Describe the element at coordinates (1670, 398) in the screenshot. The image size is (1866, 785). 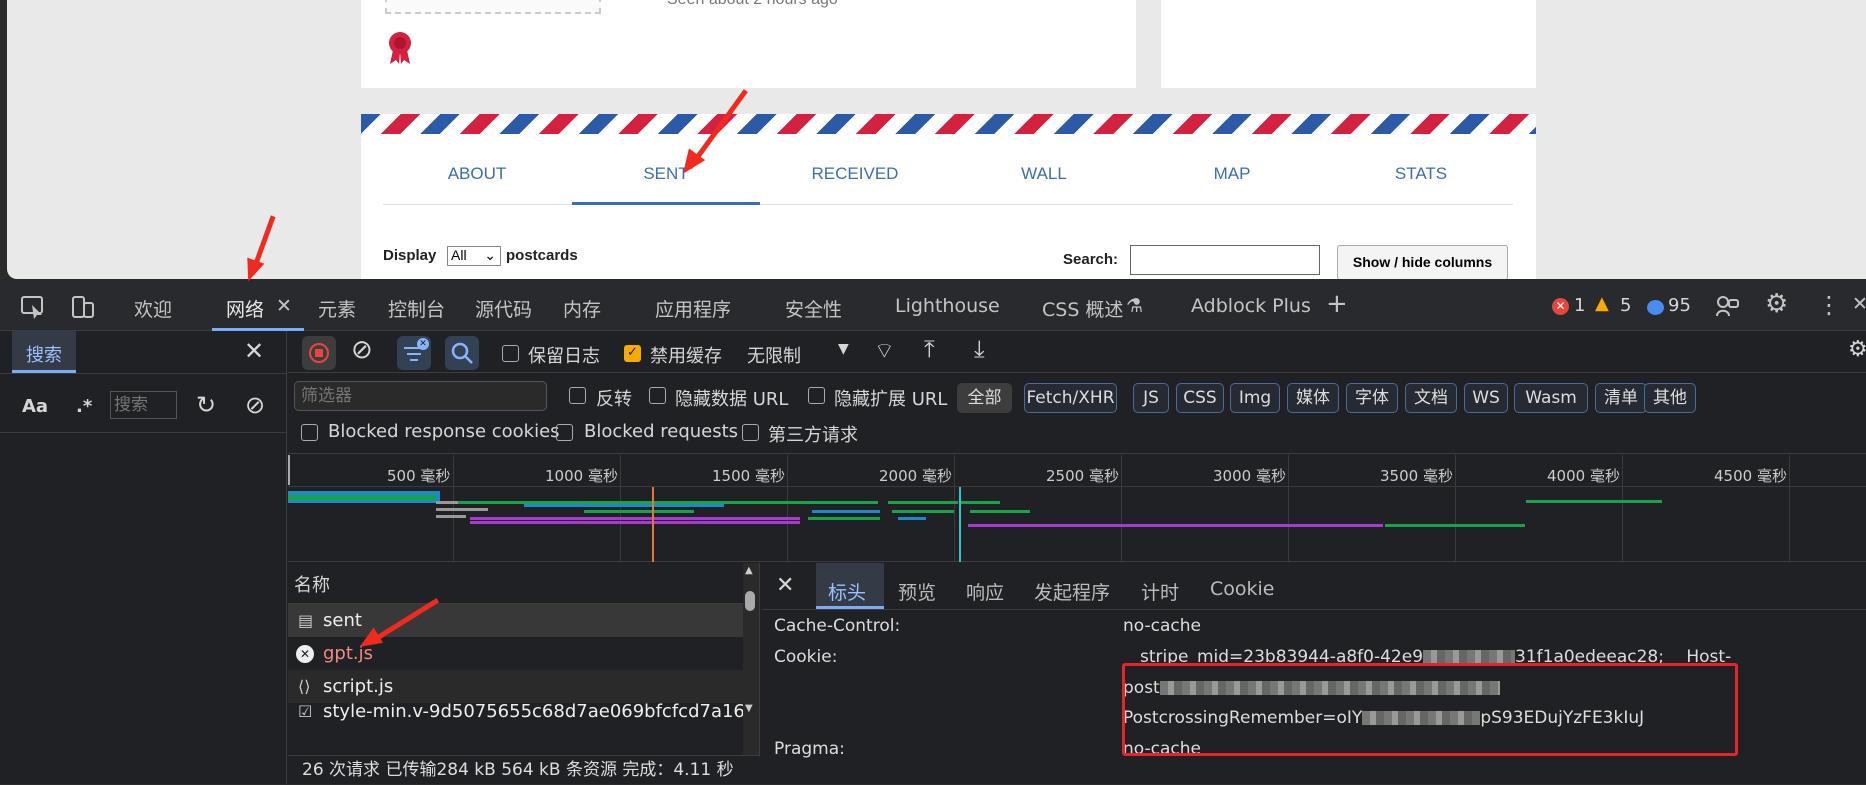
I see `filter-other: 其他` at that location.